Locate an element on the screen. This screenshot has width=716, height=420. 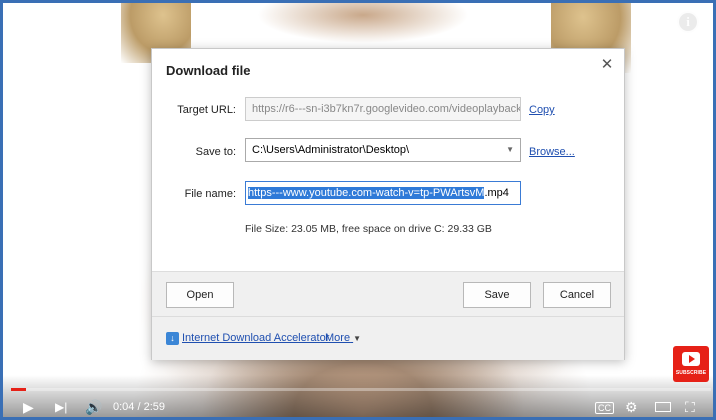
info-icon: i is located at coordinates (688, 22).